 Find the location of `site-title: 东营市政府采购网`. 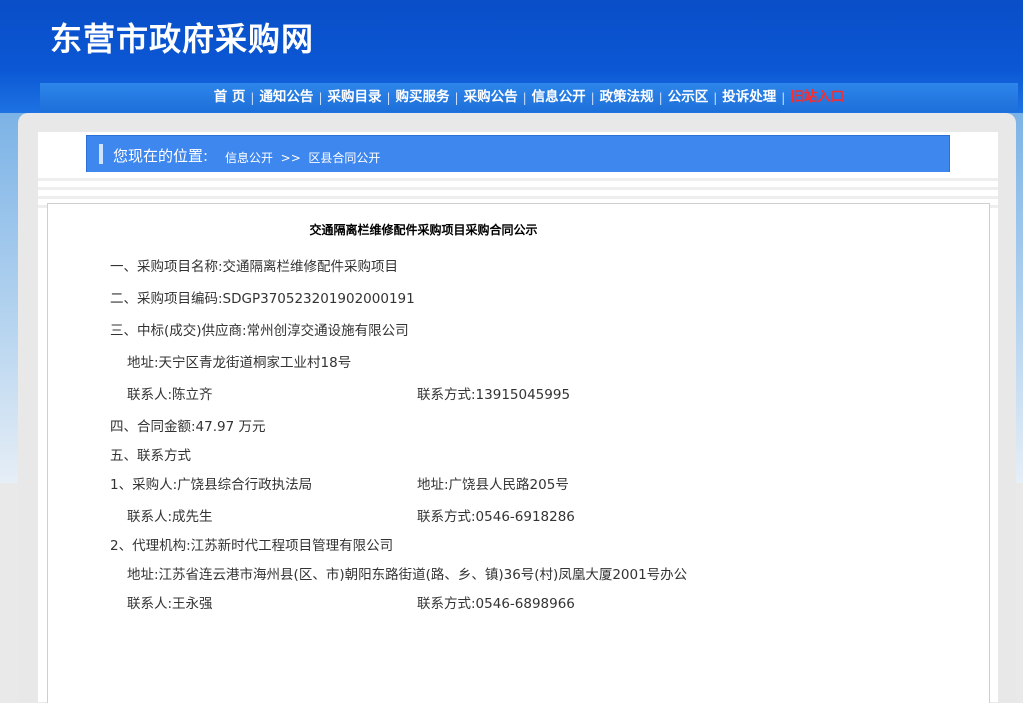

site-title: 东营市政府采购网 is located at coordinates (182, 39).